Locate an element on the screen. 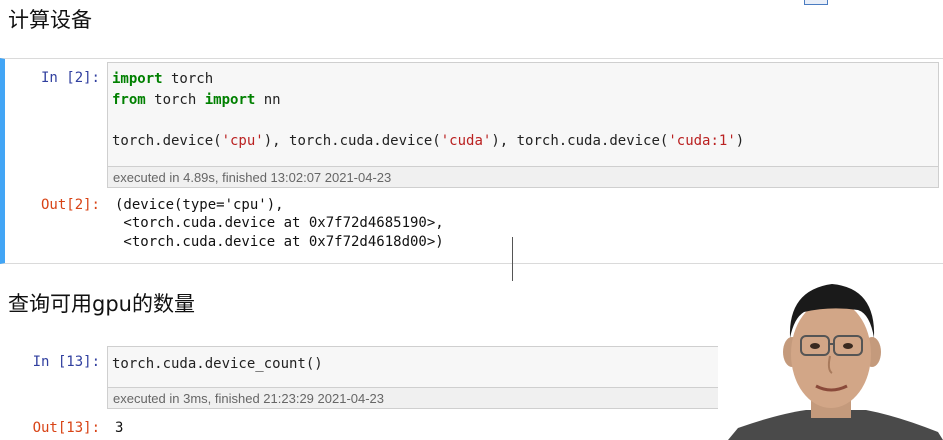  section-heading-gpu-count: 查询可用gpu的数量 is located at coordinates (101, 304).